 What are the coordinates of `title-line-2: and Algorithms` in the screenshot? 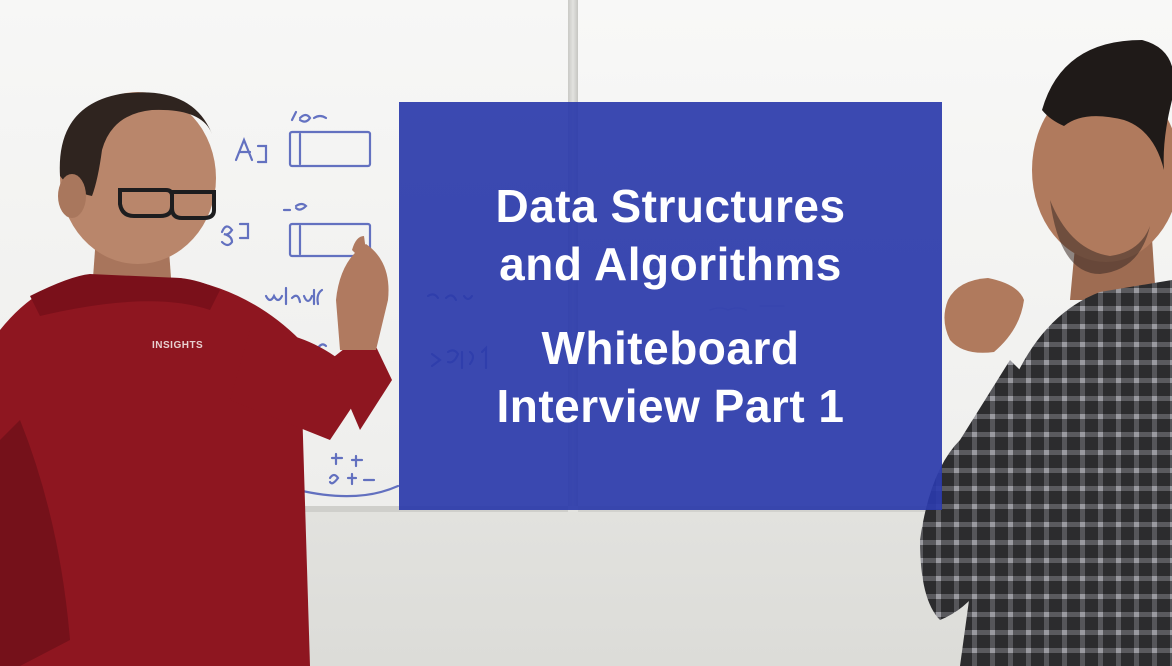 It's located at (670, 264).